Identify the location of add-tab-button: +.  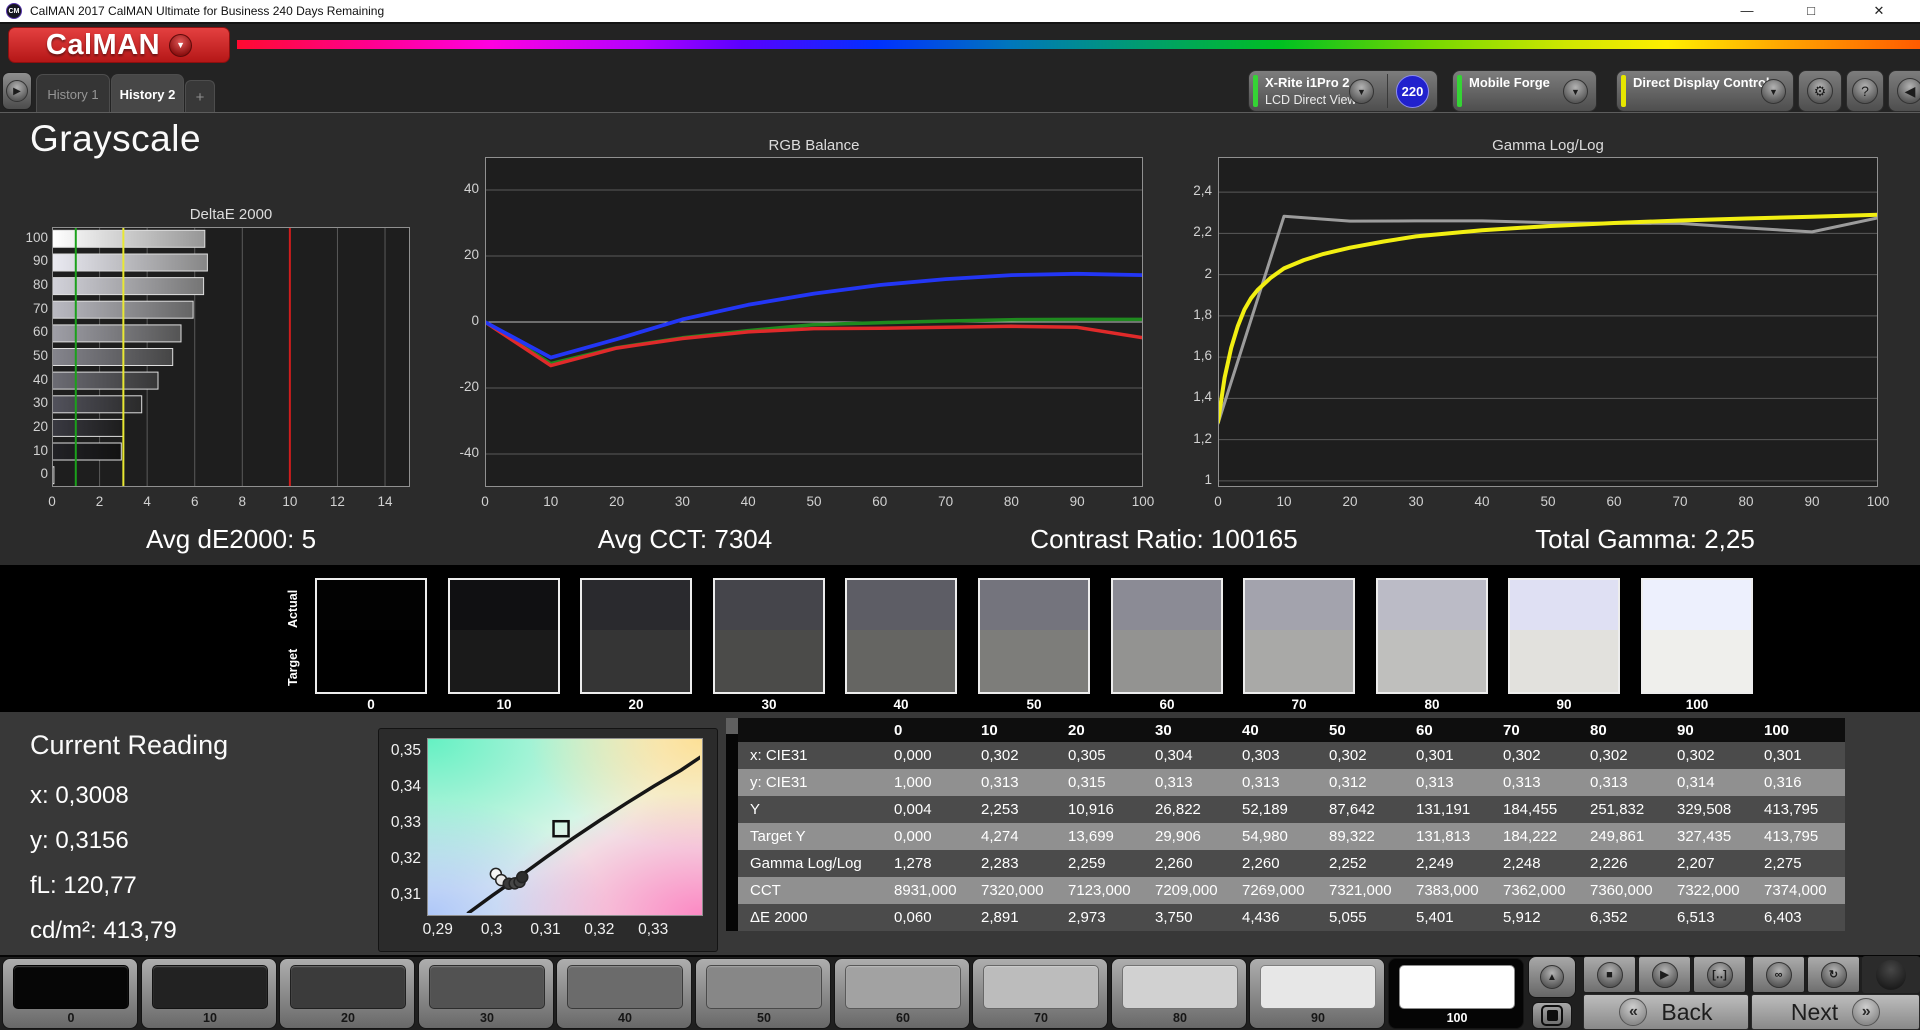
(200, 96).